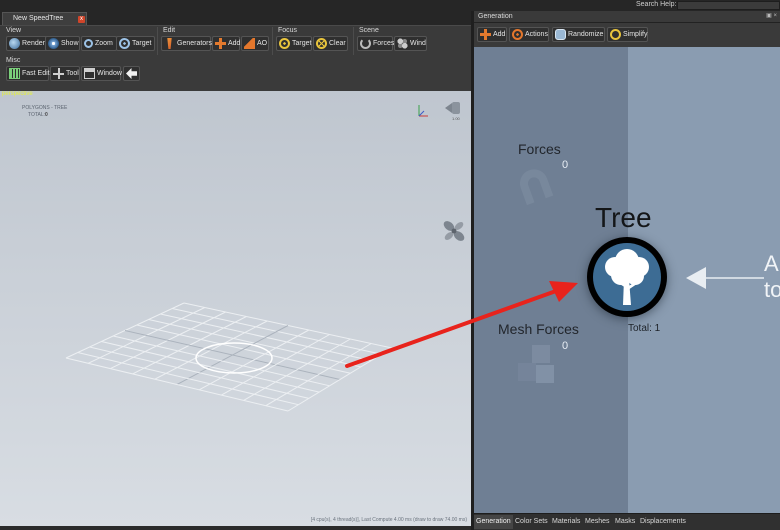  Describe the element at coordinates (124, 43) in the screenshot. I see `target-icon` at that location.